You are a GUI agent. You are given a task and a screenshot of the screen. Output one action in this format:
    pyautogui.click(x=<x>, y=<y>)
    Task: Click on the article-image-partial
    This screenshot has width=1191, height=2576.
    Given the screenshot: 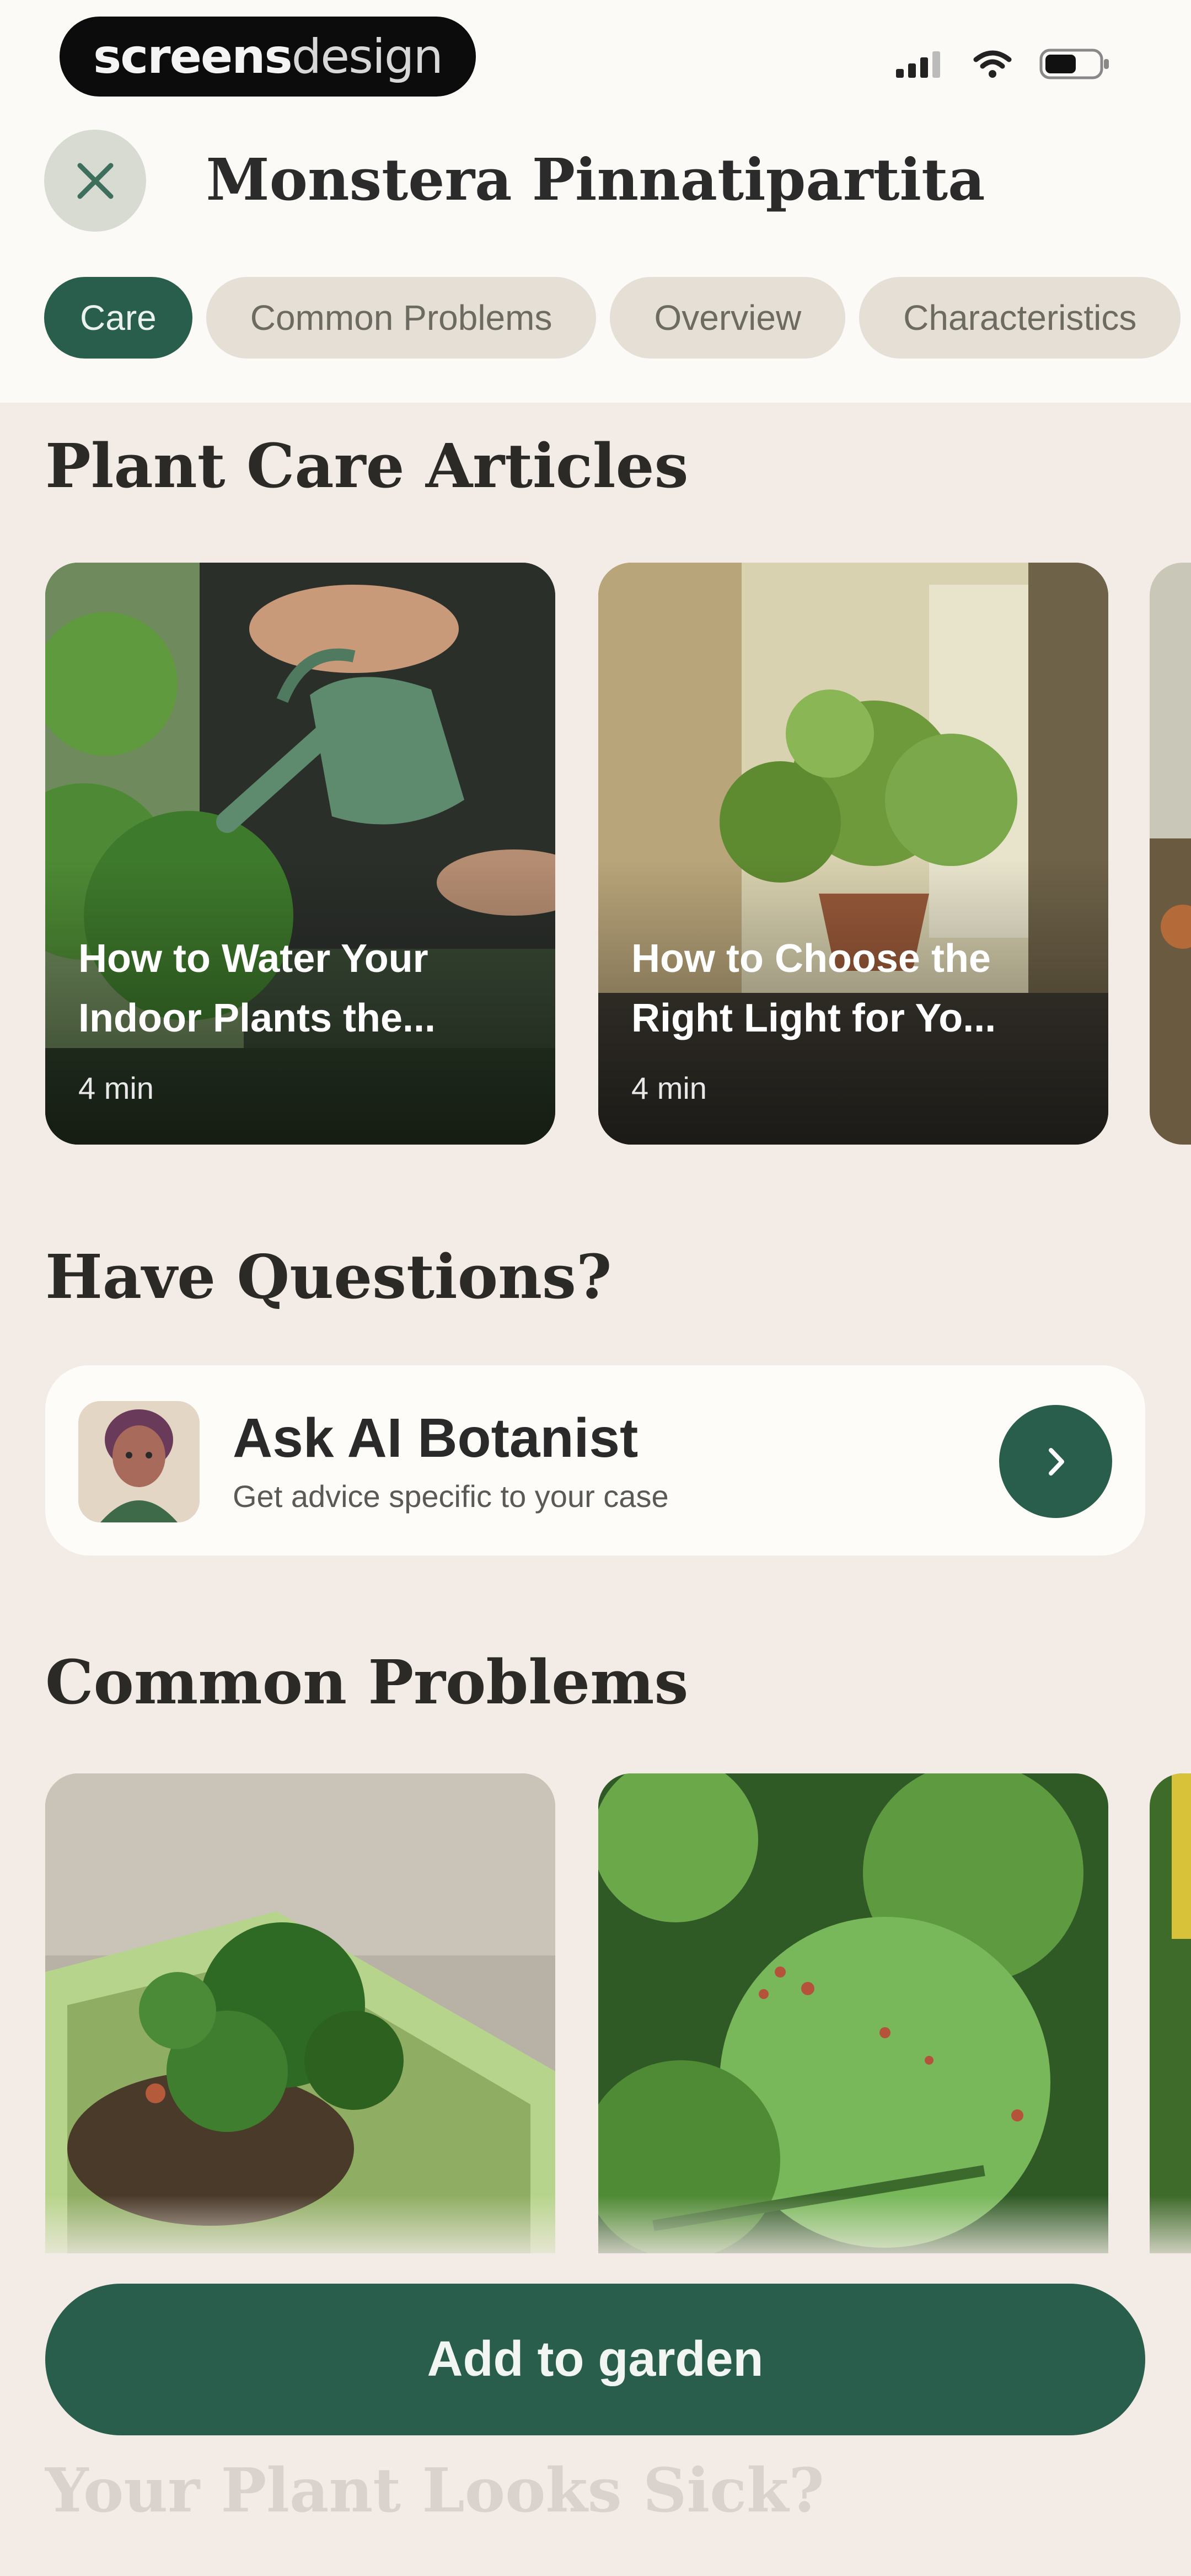 What is the action you would take?
    pyautogui.click(x=1170, y=854)
    